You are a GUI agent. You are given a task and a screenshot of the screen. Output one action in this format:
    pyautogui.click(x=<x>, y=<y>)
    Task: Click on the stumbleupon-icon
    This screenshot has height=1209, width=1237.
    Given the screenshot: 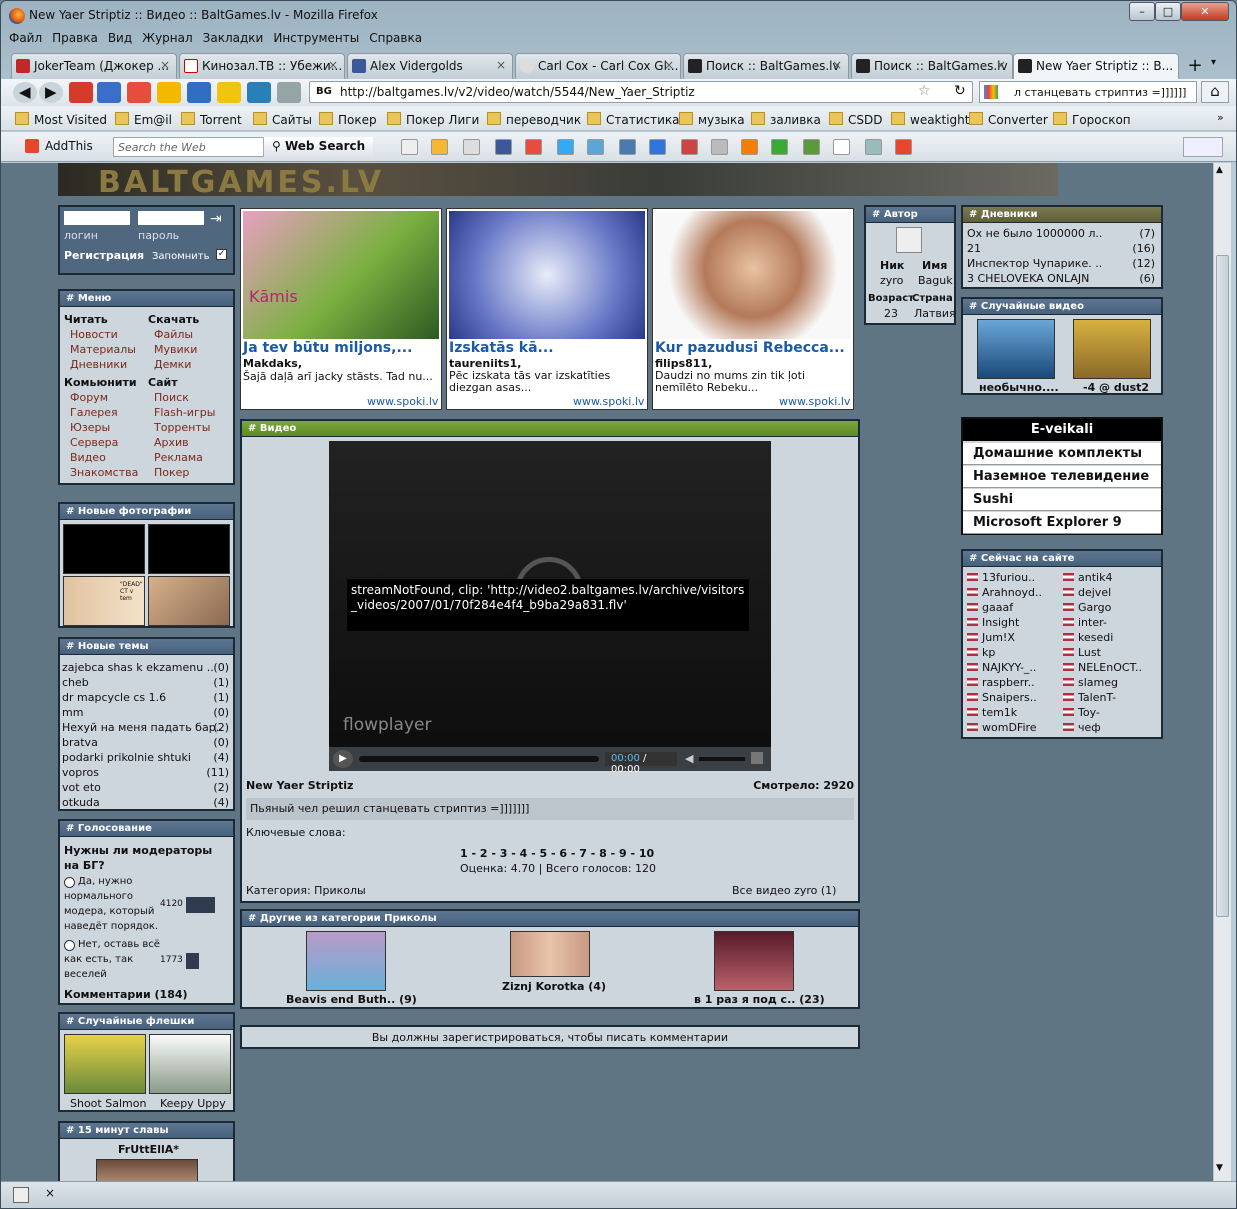 What is the action you would take?
    pyautogui.click(x=779, y=147)
    